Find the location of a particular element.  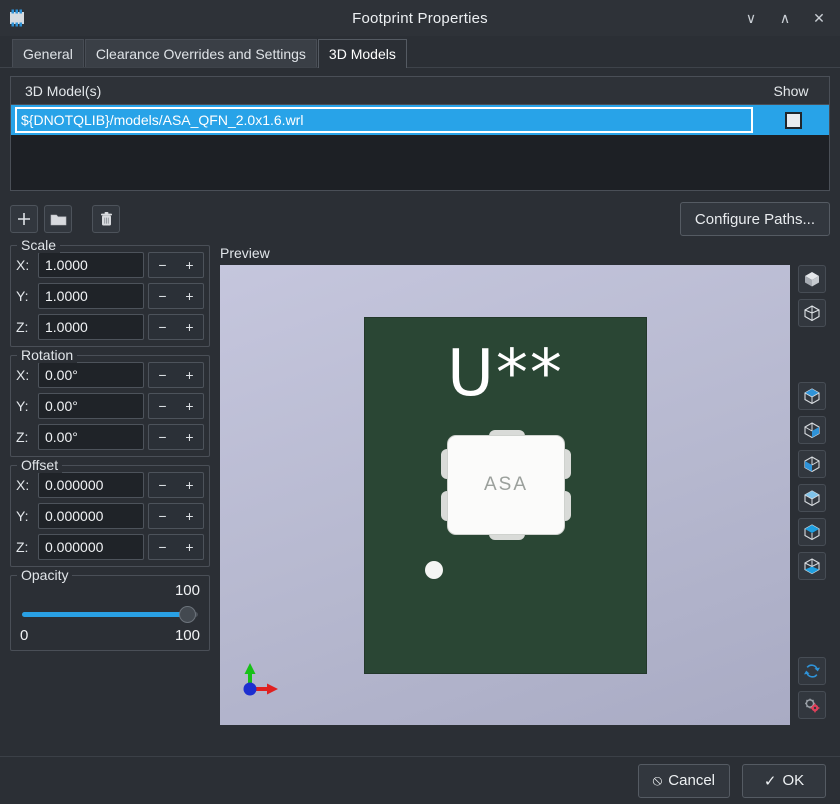

iso-view-button is located at coordinates (812, 279).